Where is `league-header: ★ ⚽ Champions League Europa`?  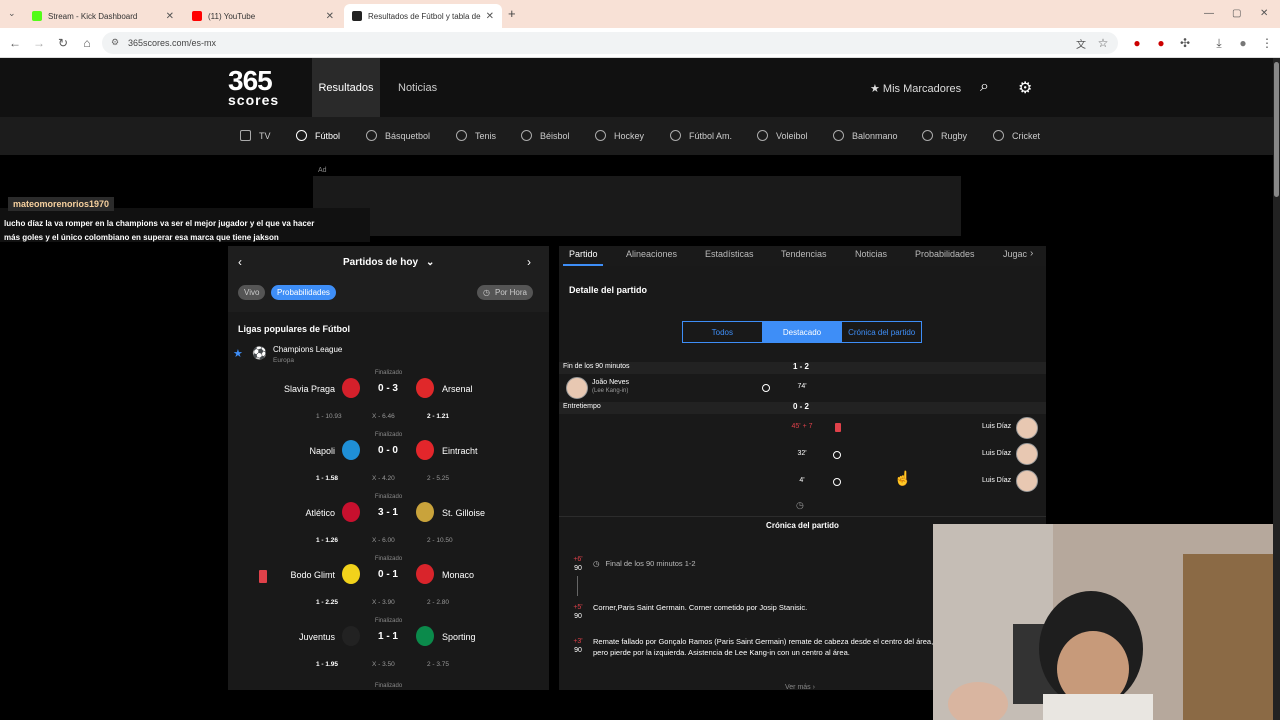 league-header: ★ ⚽ Champions League Europa is located at coordinates (388, 355).